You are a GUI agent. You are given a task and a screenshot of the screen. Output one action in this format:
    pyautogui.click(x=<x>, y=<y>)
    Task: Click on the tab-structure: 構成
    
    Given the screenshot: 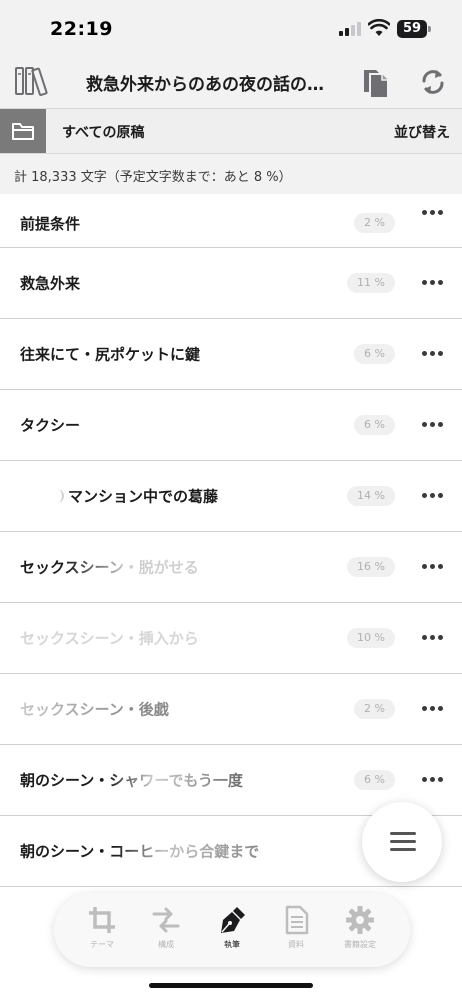 What is the action you would take?
    pyautogui.click(x=166, y=932)
    